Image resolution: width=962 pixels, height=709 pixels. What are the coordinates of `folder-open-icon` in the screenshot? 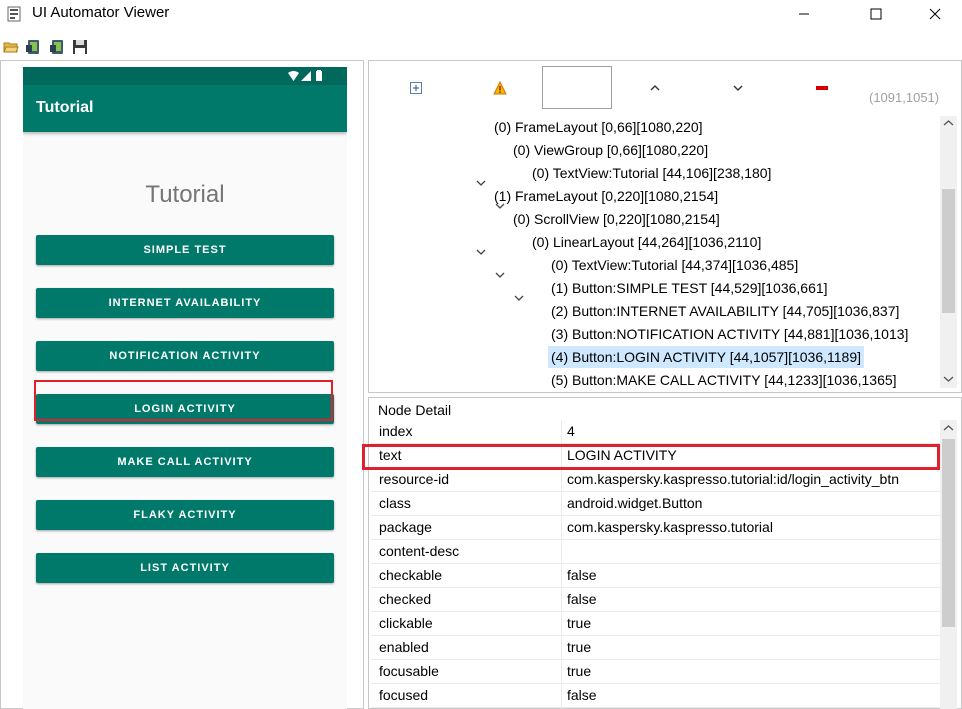 It's located at (11, 47).